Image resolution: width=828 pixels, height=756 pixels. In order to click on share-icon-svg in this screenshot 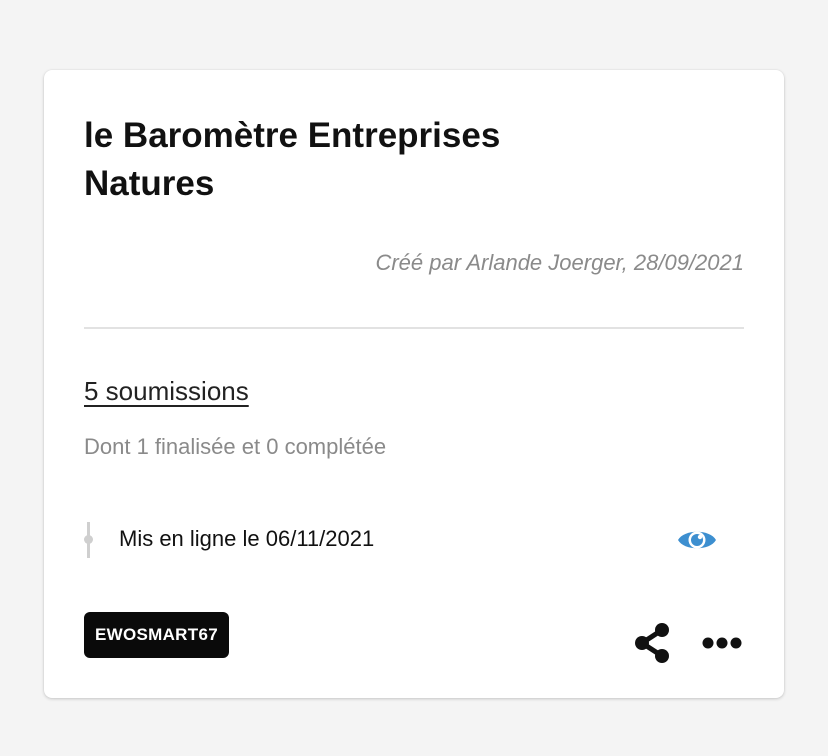, I will do `click(652, 643)`.